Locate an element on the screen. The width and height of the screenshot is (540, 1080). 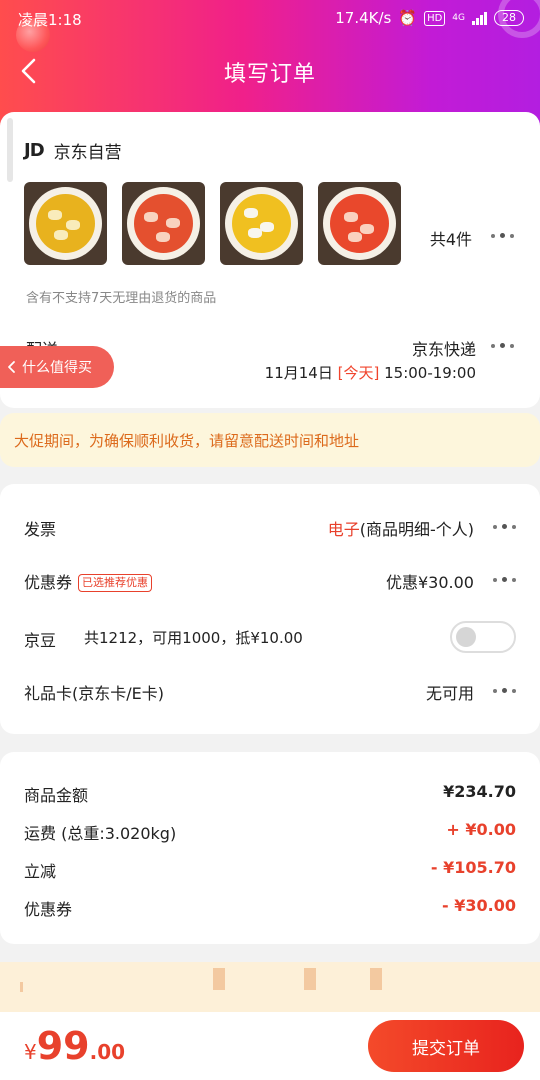
signal-icon is located at coordinates (479, 18).